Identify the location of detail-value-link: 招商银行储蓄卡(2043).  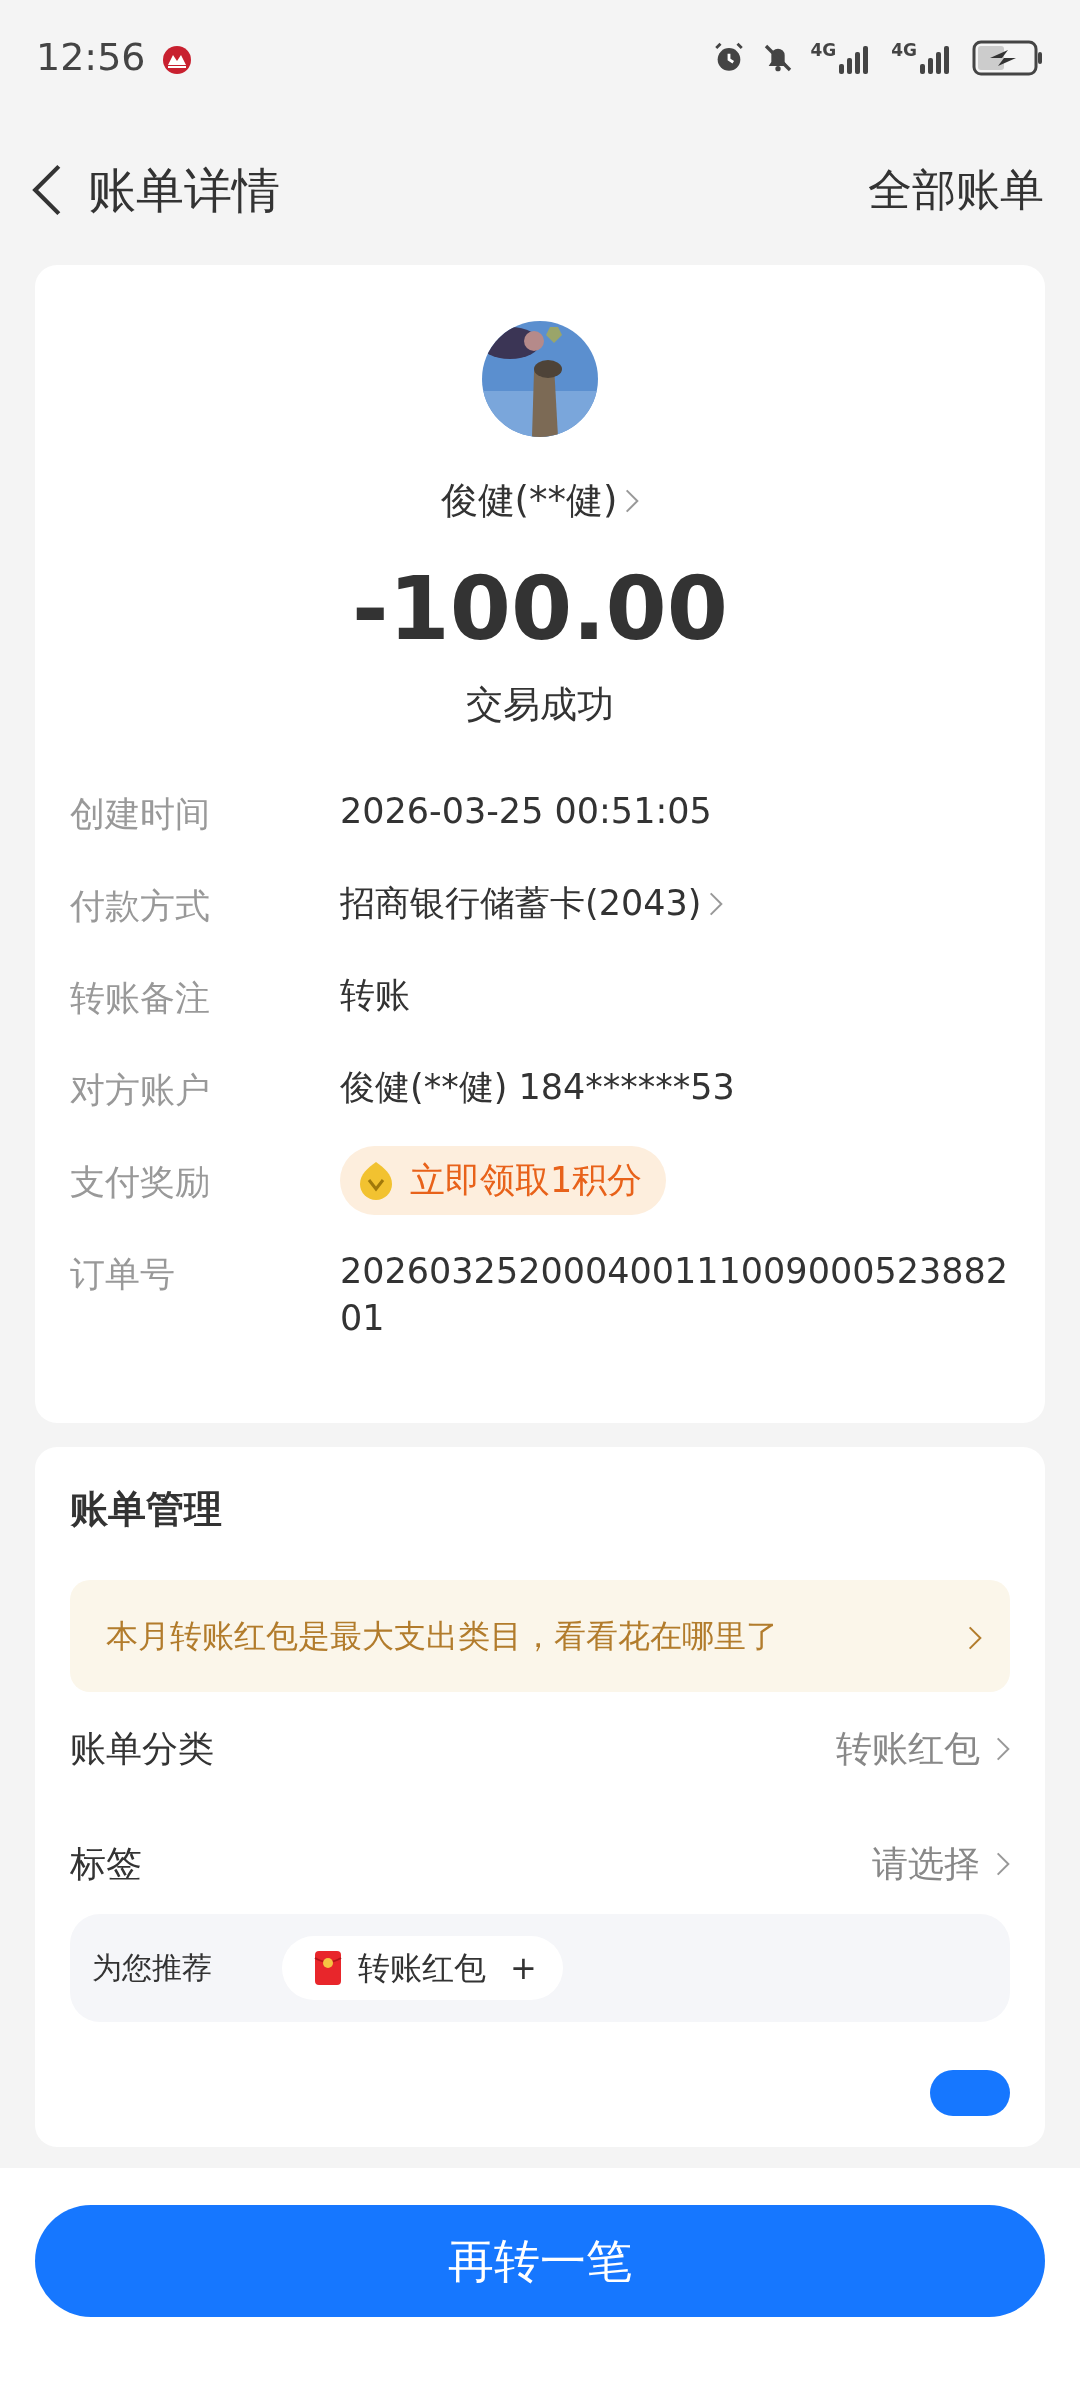
(521, 904).